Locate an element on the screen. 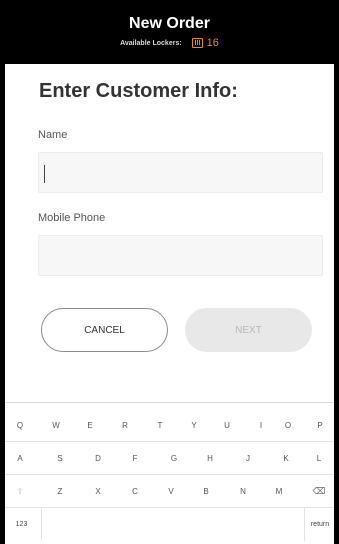 The height and width of the screenshot is (544, 339). key-i: I is located at coordinates (261, 425).